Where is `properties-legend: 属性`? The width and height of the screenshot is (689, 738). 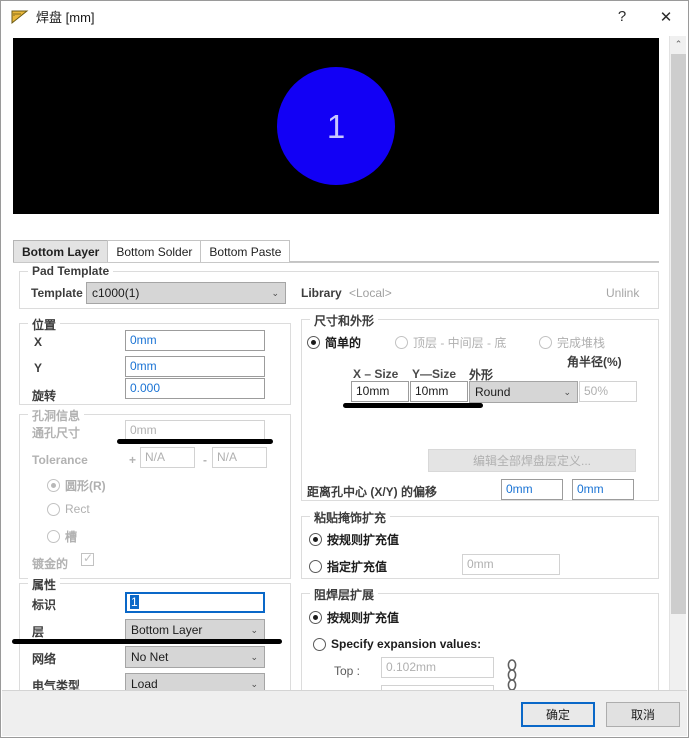
properties-legend: 属性 is located at coordinates (44, 584).